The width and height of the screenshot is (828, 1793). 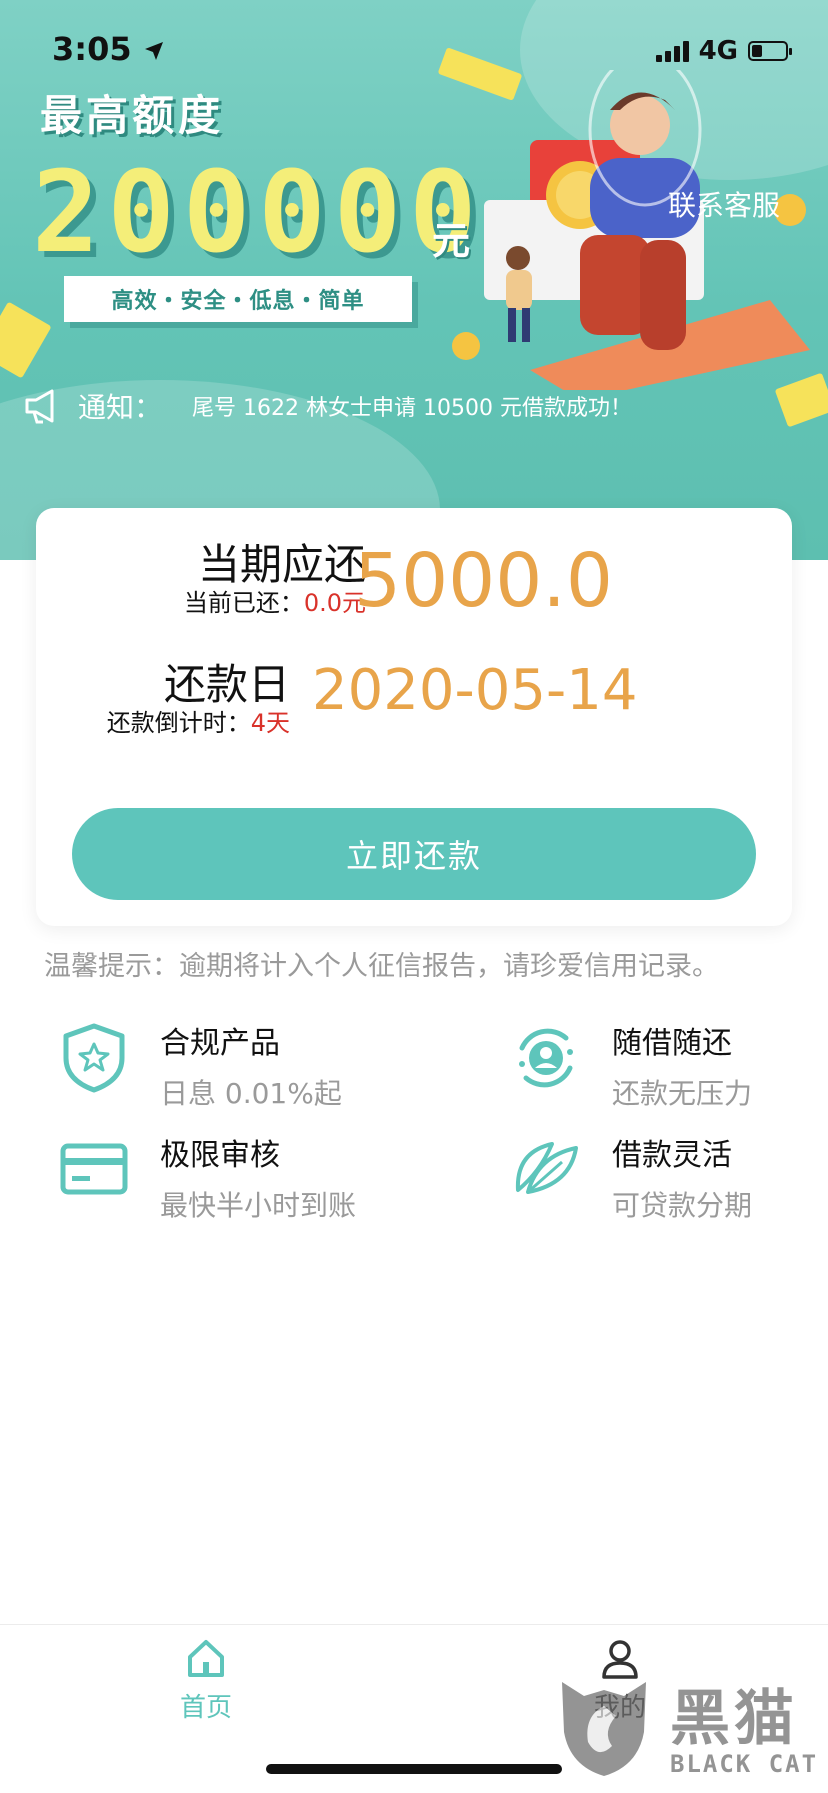 What do you see at coordinates (604, 1729) in the screenshot?
I see `black-cat-logo-icon` at bounding box center [604, 1729].